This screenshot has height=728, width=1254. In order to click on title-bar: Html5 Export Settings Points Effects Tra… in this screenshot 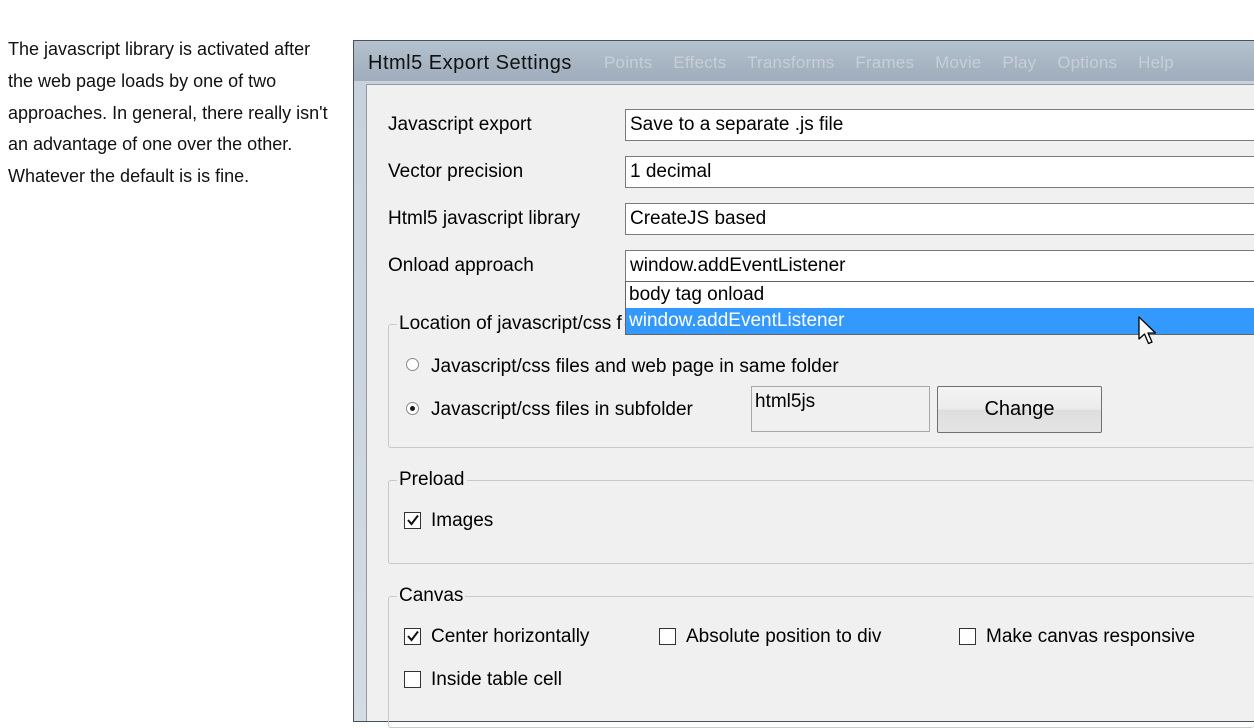, I will do `click(804, 61)`.